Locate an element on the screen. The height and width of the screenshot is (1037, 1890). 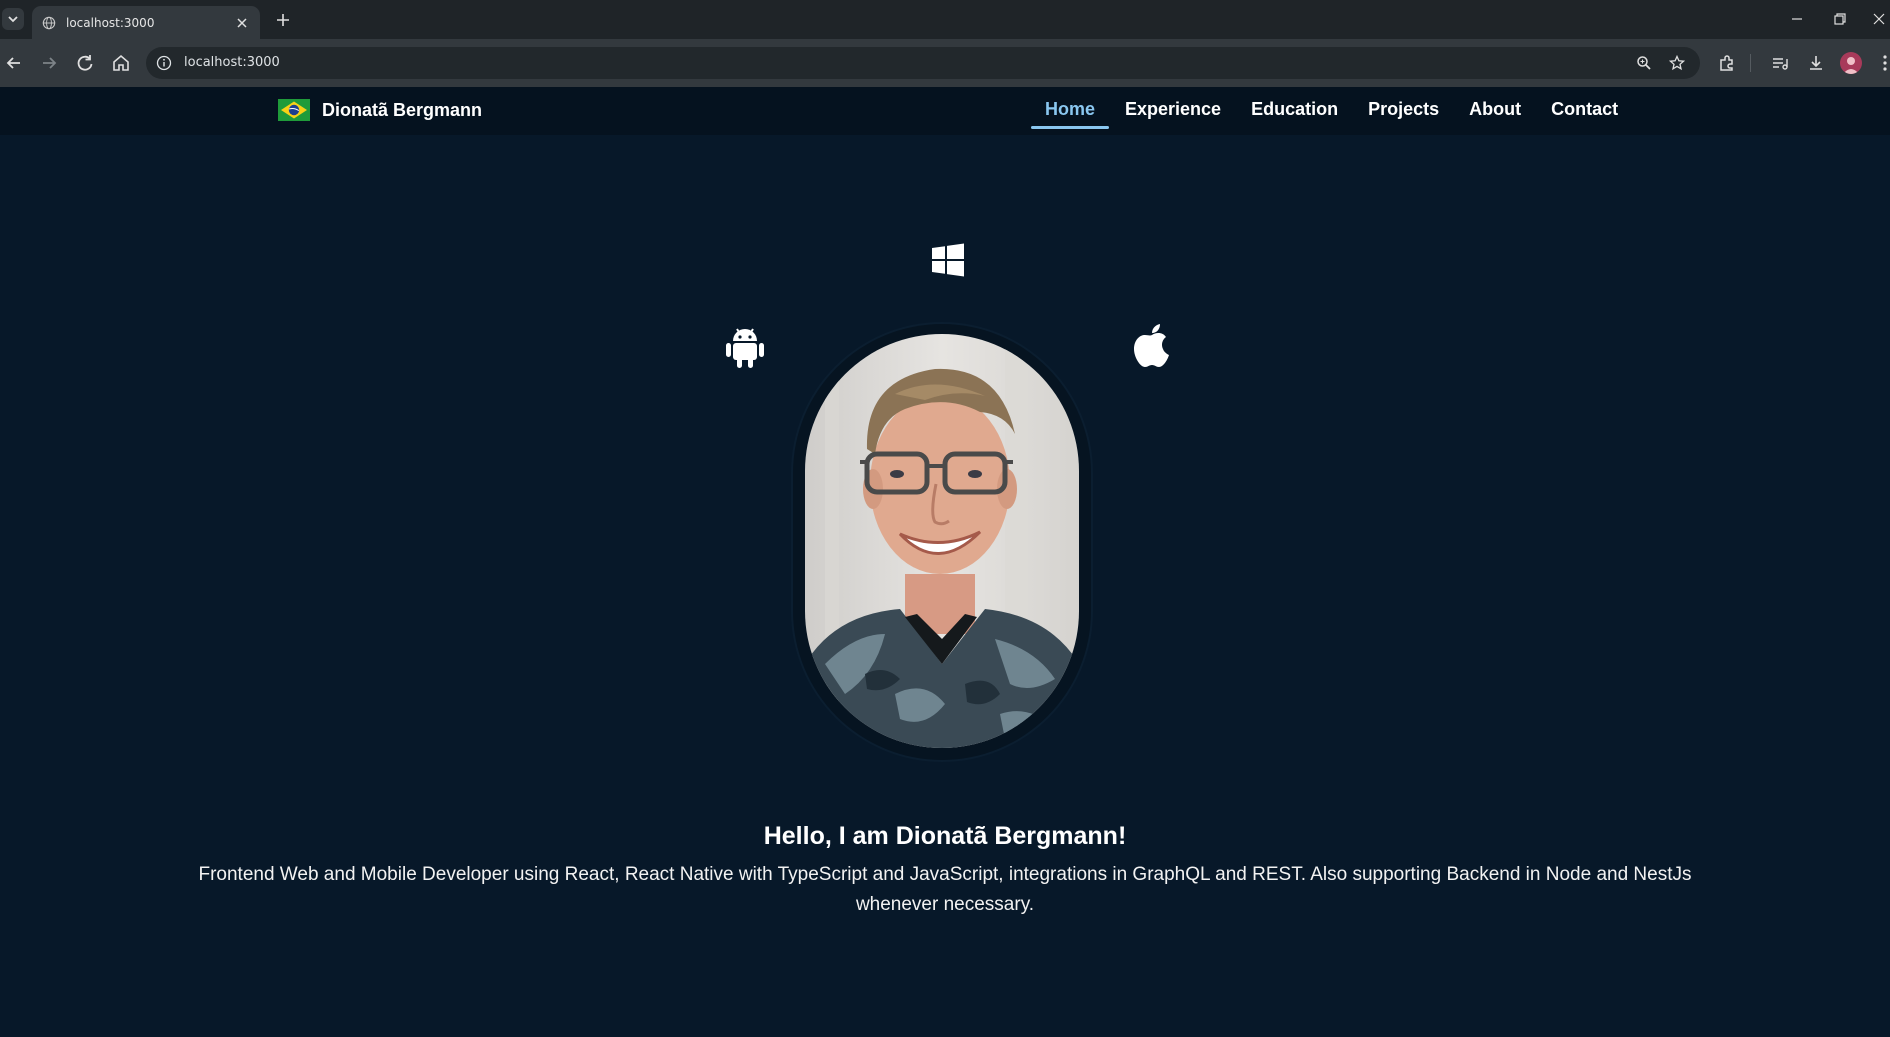
nav-link-about: About is located at coordinates (1495, 111).